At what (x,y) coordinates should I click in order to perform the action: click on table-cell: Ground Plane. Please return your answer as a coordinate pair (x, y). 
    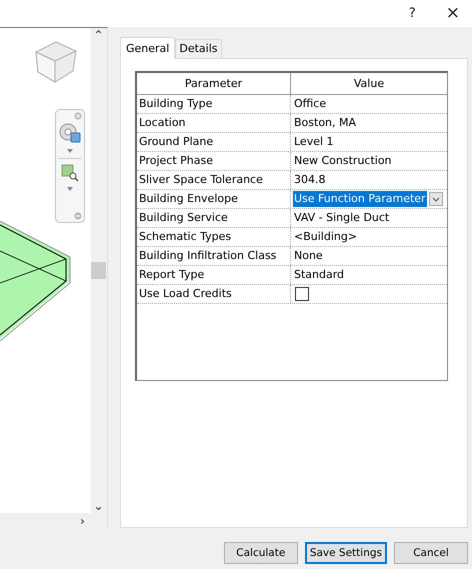
    Looking at the image, I should click on (214, 142).